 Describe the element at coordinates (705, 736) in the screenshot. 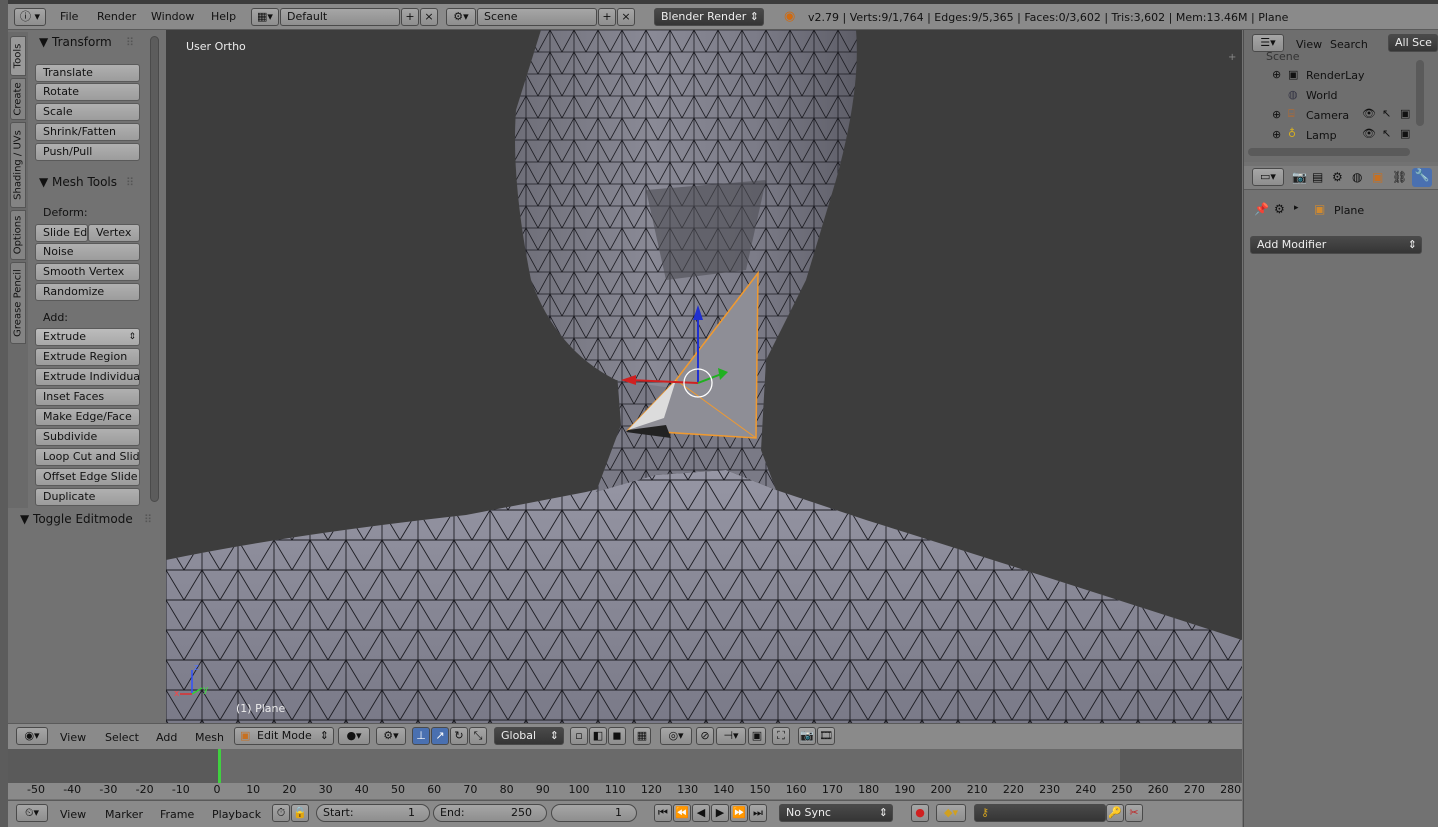

I see `snap-toggle-icon: ⊘` at that location.